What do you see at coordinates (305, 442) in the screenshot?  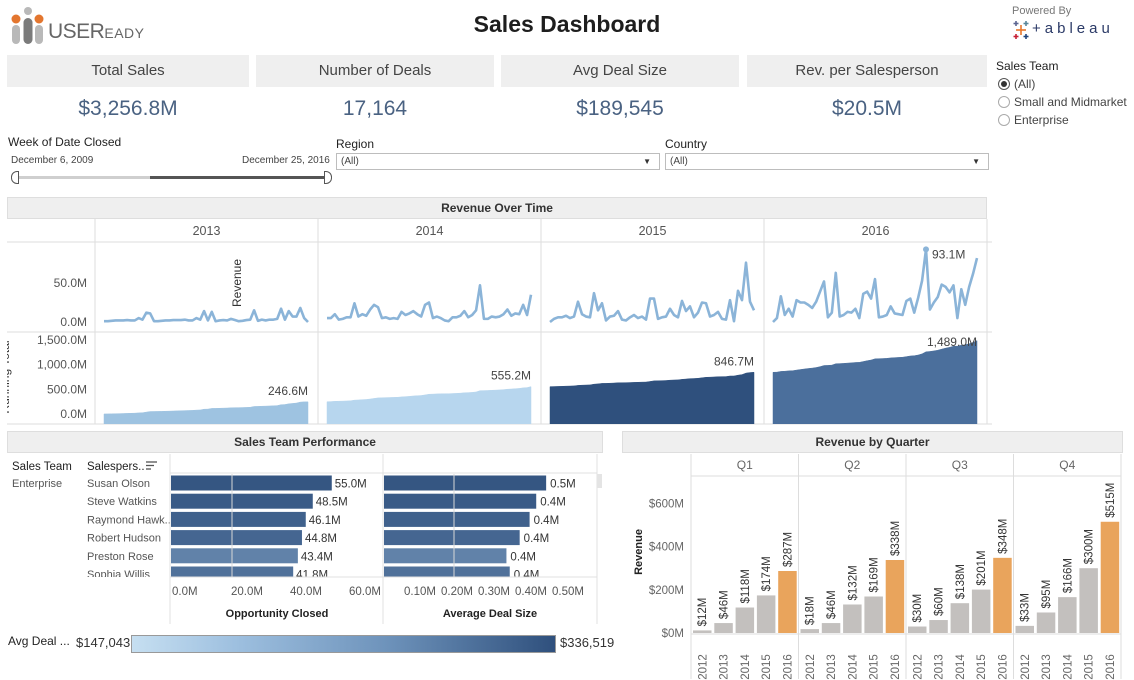 I see `sales-team-performance-title: Sales Team Performance` at bounding box center [305, 442].